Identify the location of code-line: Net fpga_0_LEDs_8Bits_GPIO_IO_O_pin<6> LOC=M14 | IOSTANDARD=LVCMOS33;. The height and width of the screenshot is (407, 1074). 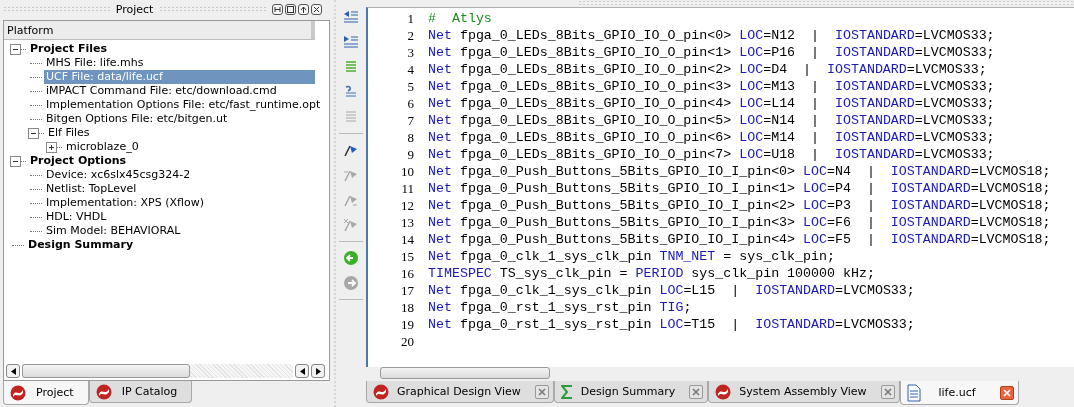
(711, 137).